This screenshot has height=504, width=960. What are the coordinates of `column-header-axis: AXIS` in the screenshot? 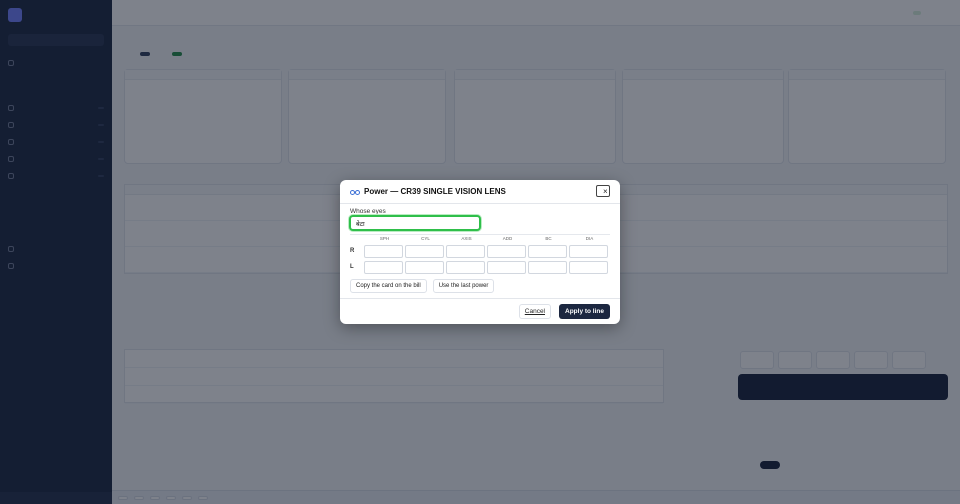 It's located at (466, 238).